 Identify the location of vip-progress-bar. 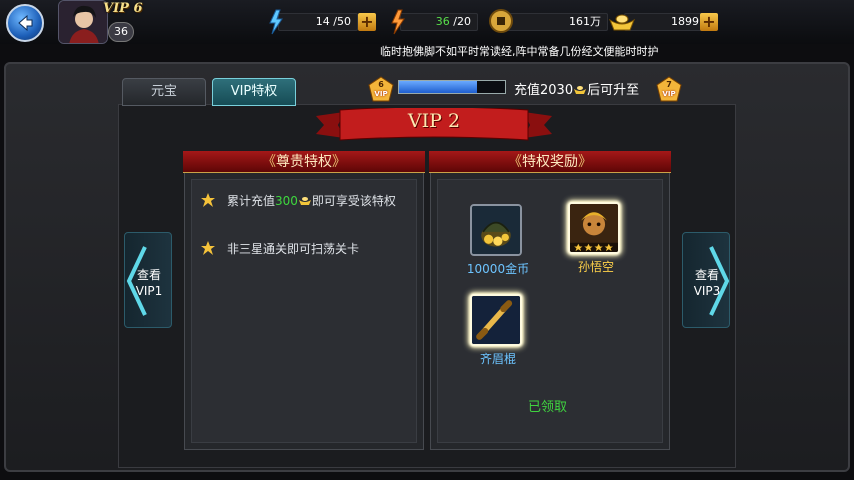
(452, 87).